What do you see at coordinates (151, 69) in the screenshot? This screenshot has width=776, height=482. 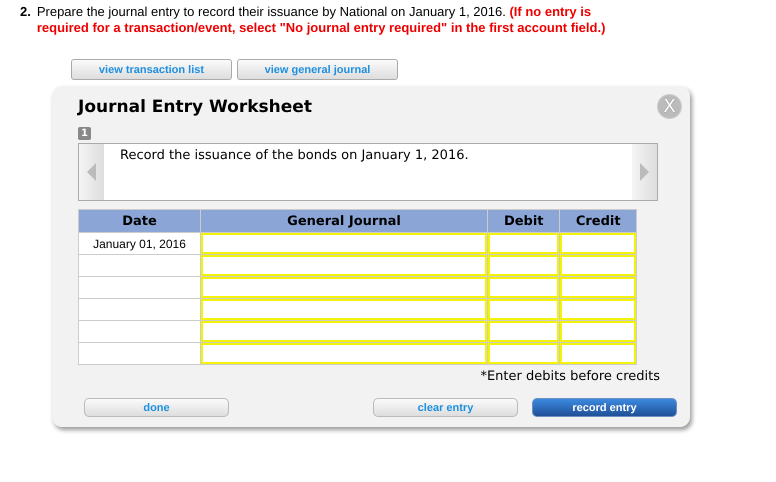 I see `view-button: view transaction list` at bounding box center [151, 69].